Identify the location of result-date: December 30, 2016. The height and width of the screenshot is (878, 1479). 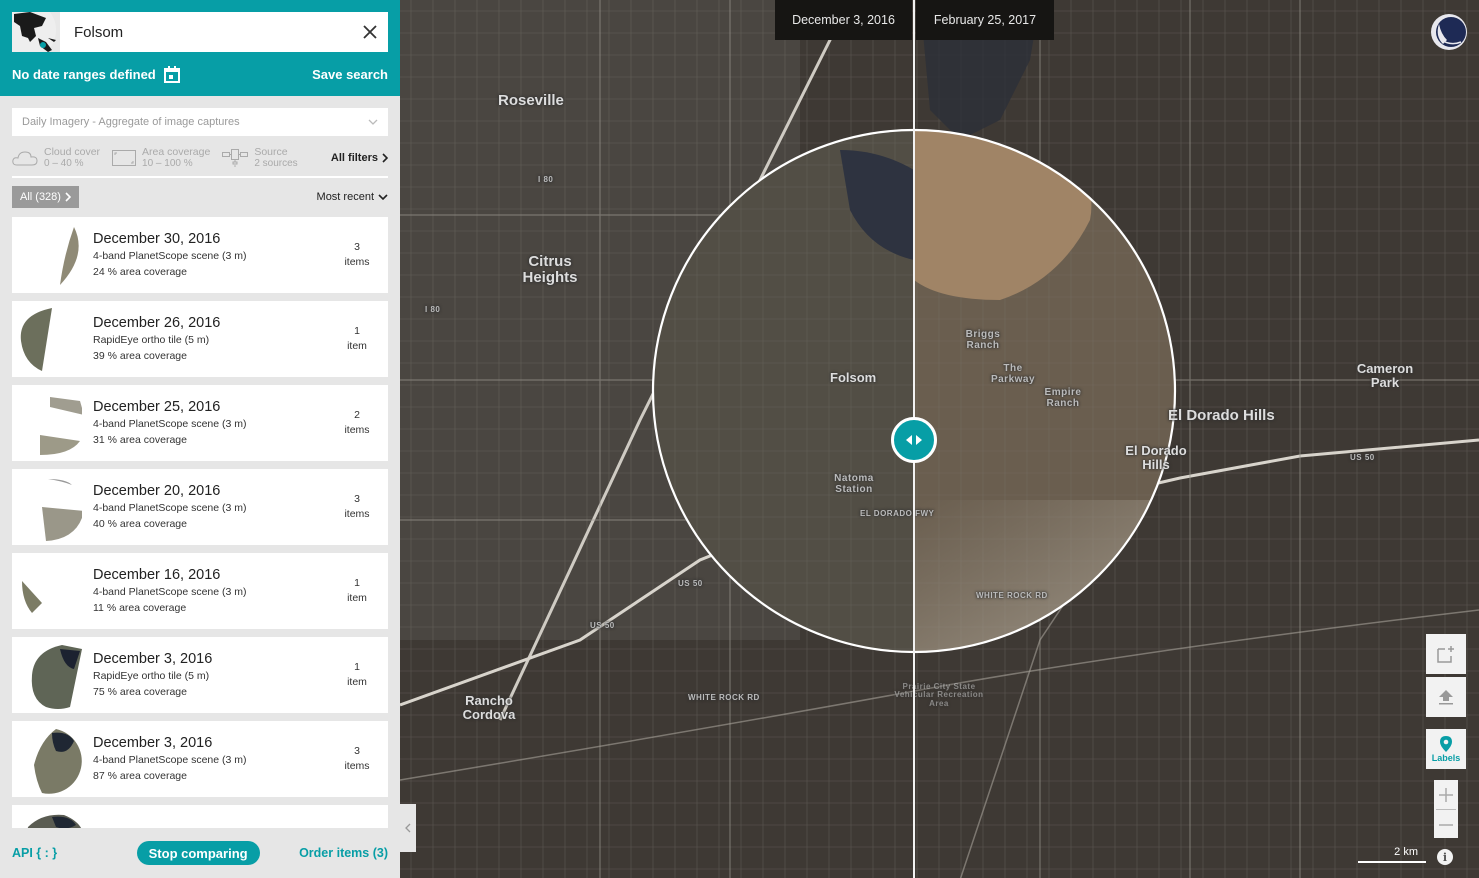
(157, 239).